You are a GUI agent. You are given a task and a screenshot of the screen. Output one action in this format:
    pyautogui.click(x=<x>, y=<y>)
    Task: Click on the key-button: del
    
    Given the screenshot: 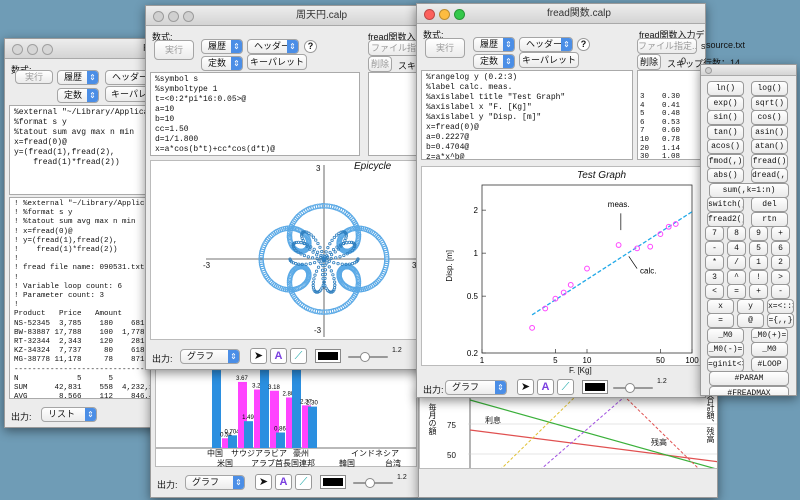 What is the action you would take?
    pyautogui.click(x=769, y=204)
    